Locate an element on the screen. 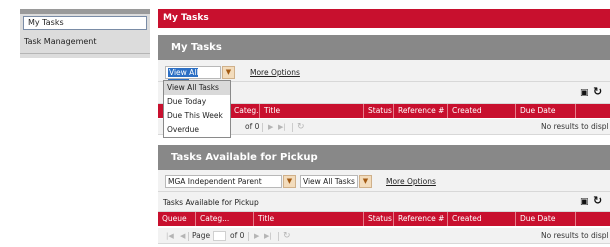  page-title: My Tasks is located at coordinates (384, 18).